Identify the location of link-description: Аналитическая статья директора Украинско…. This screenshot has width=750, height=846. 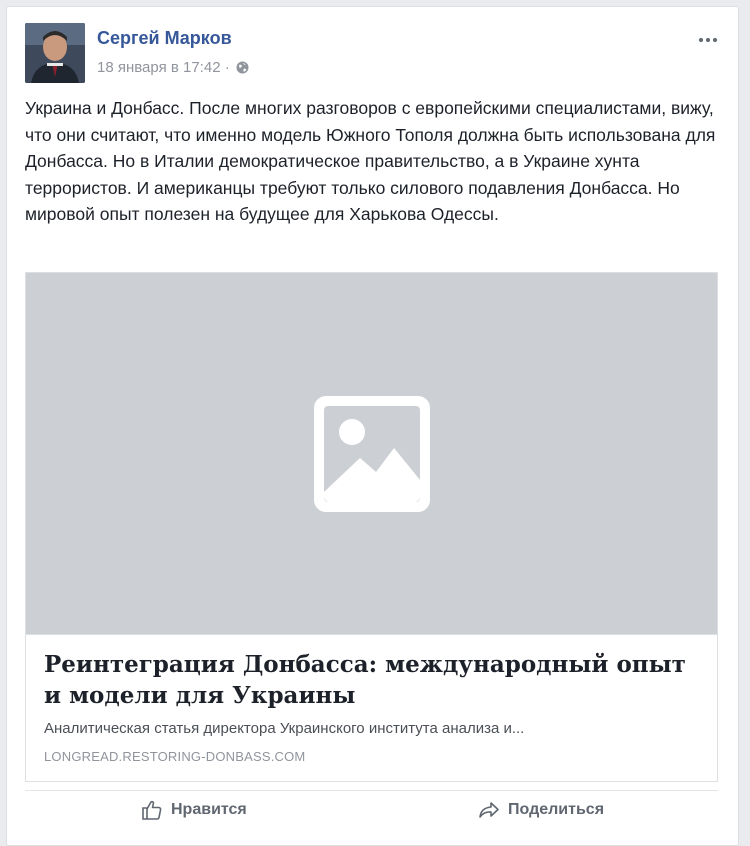
(284, 728).